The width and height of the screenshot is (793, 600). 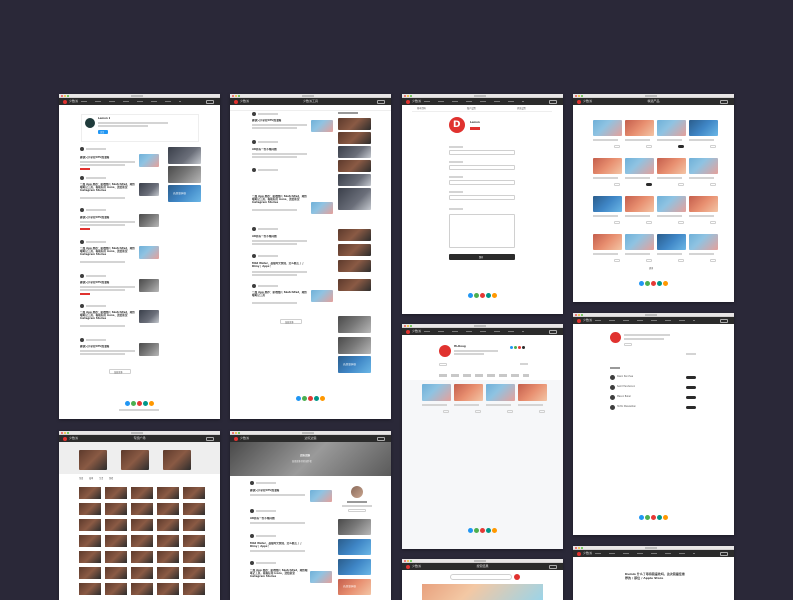 I want to click on article-title: 一周 App 推荐：新增图片 SketchPad、跨终端笔记工具, so click(x=280, y=295).